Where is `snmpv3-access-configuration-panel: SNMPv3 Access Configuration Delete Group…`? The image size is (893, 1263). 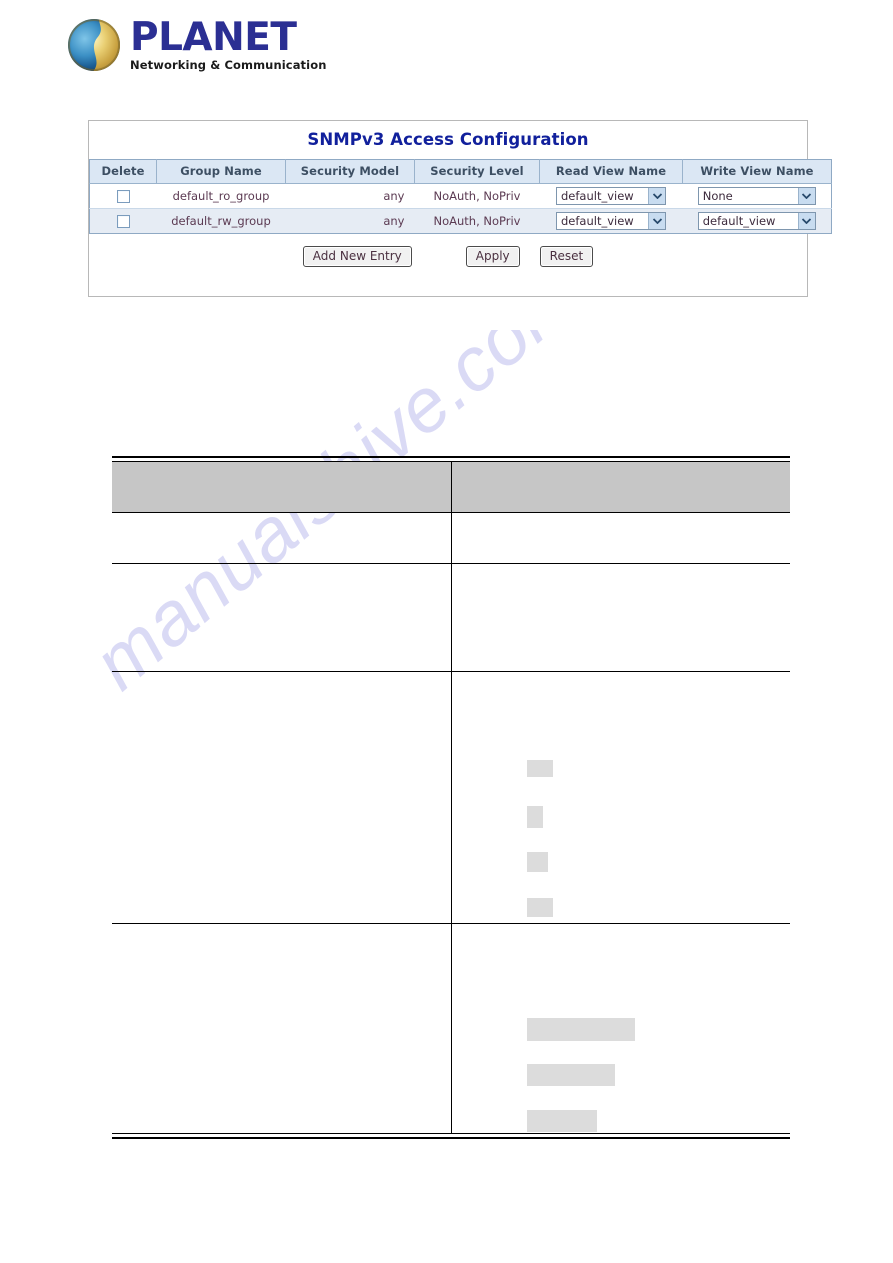 snmpv3-access-configuration-panel: SNMPv3 Access Configuration Delete Group… is located at coordinates (460, 208).